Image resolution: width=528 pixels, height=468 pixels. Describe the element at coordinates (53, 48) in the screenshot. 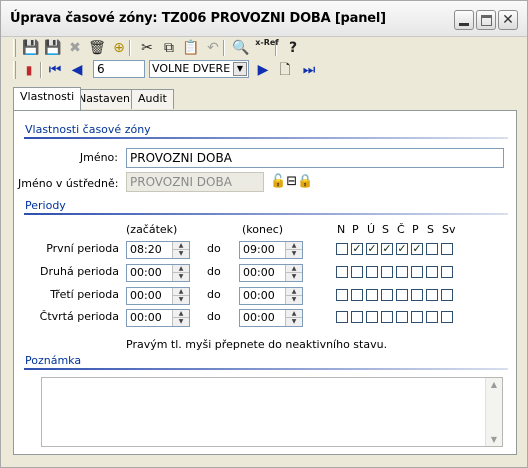

I see `save-close-icon: 💾` at that location.